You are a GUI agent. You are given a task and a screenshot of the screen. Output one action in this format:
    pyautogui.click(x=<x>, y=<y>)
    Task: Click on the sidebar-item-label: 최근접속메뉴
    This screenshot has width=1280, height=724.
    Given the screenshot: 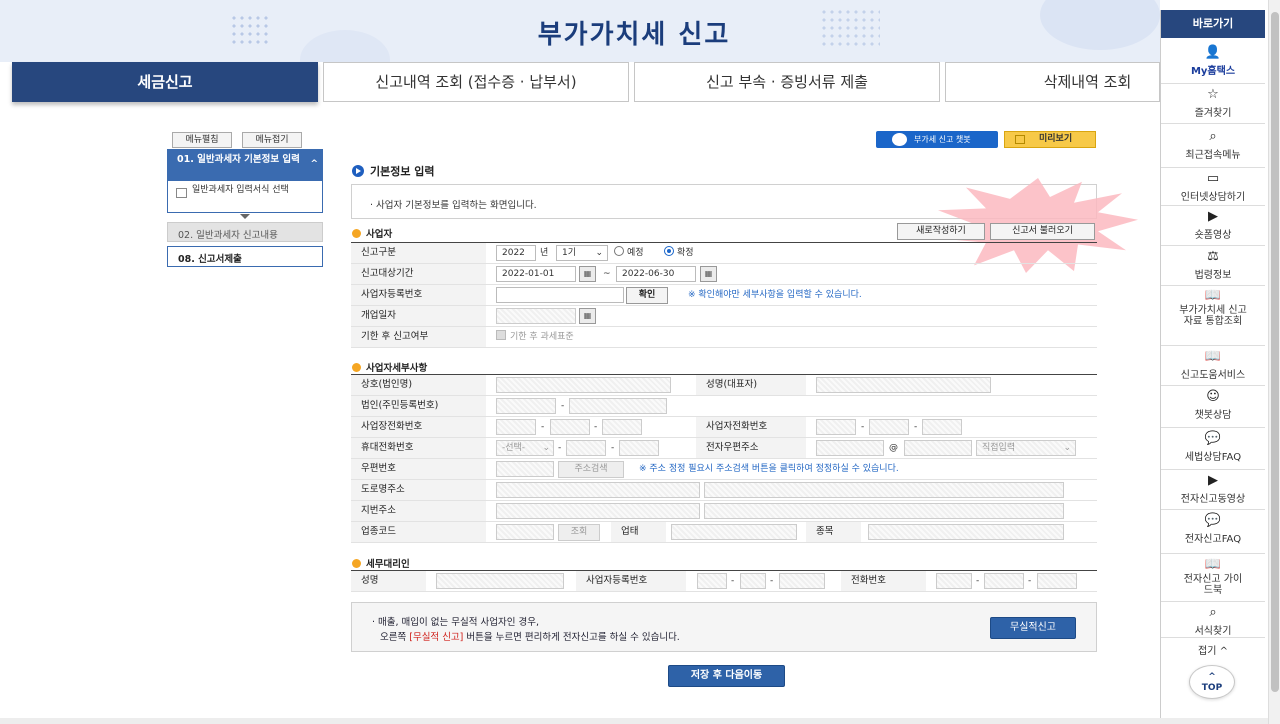 What is the action you would take?
    pyautogui.click(x=1213, y=155)
    